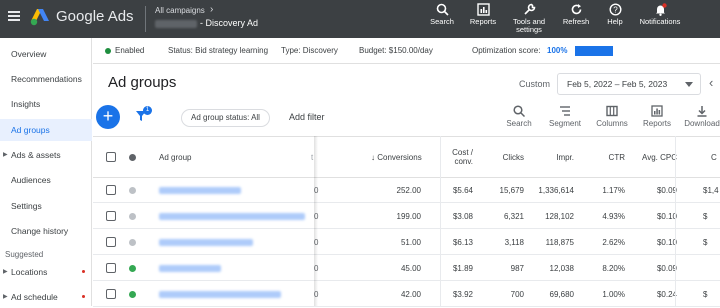  Describe the element at coordinates (95, 16) in the screenshot. I see `brand-name: Google Ads` at that location.